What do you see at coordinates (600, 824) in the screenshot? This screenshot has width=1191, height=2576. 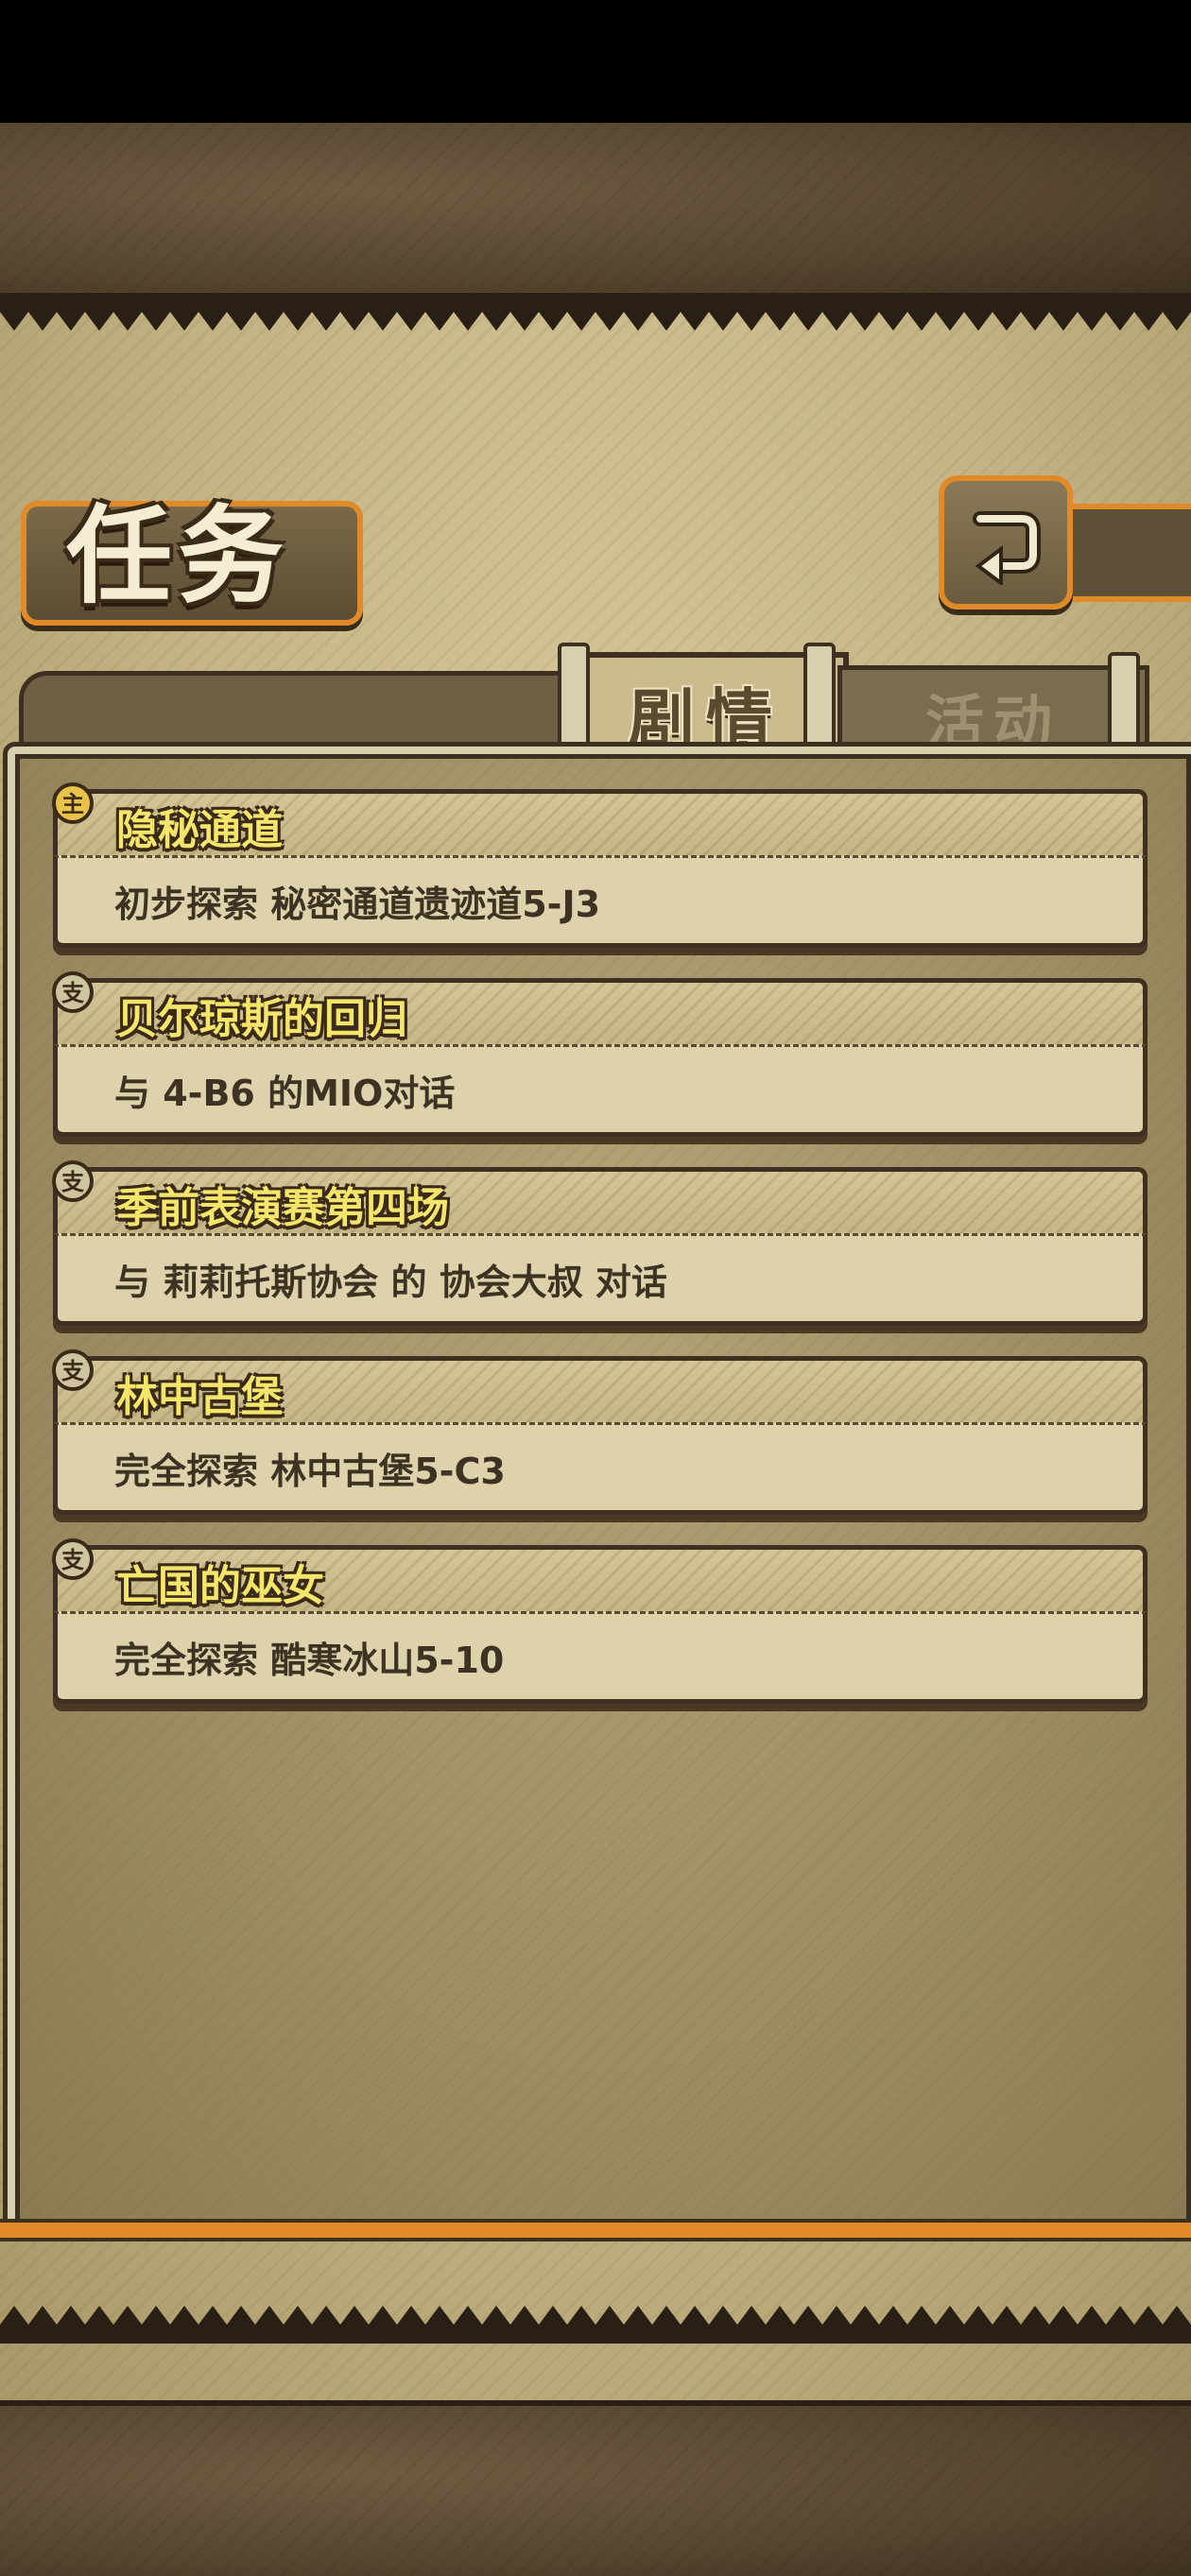 I see `quest-header: 隐秘通道` at bounding box center [600, 824].